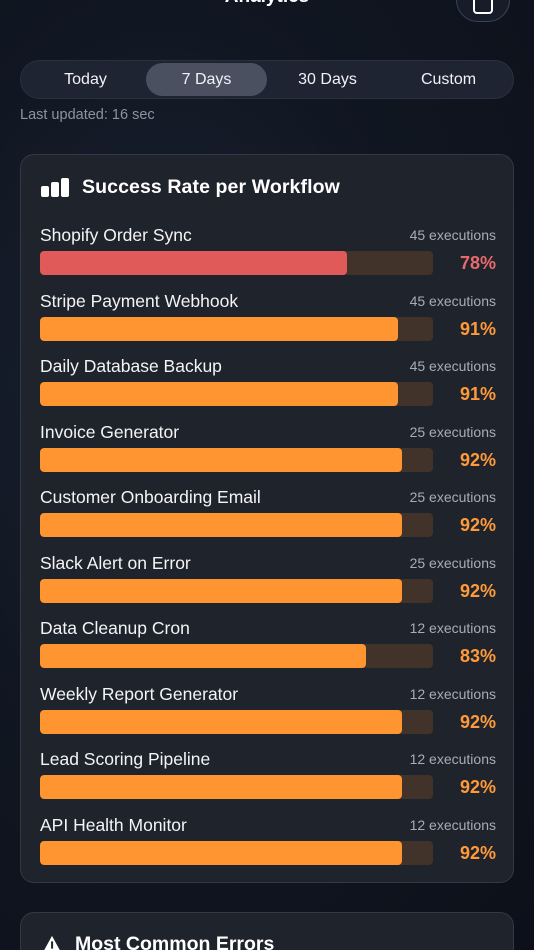 The image size is (534, 950). I want to click on date-range-selector: Today 7 Days 30 Days Custom, so click(267, 79).